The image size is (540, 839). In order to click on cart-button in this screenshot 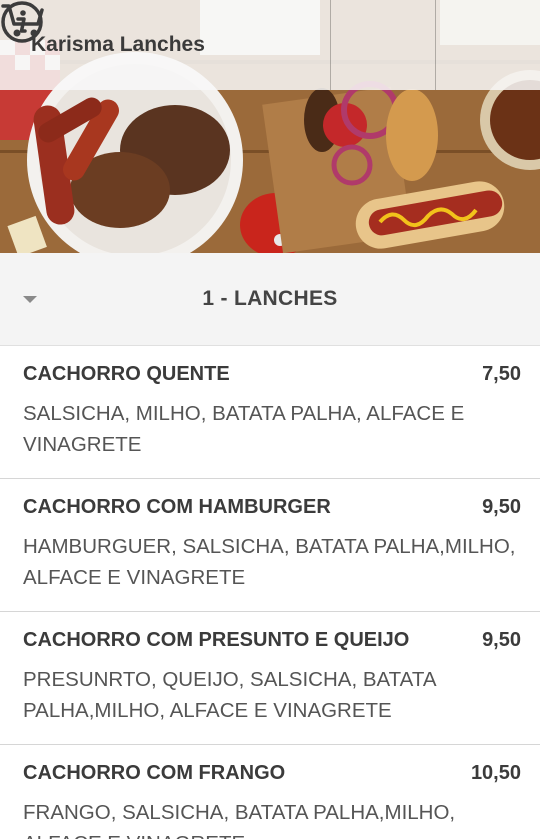, I will do `click(270, 45)`.